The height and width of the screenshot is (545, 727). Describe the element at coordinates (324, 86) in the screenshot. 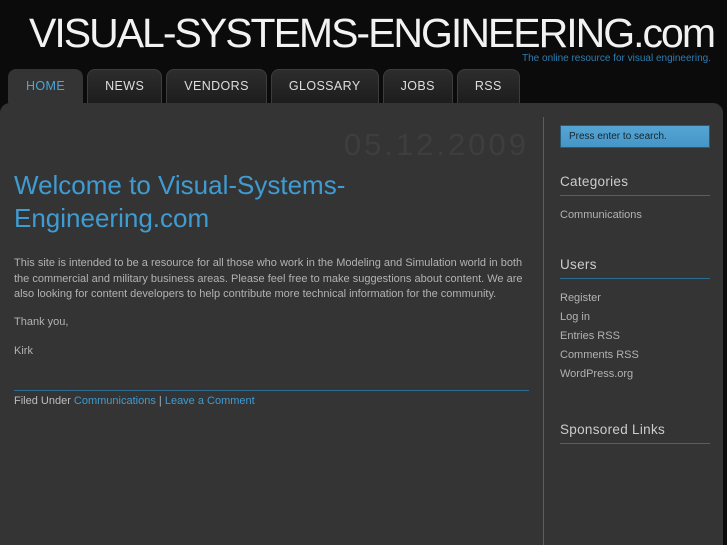

I see `tab-glossary: GLOSSARY` at that location.